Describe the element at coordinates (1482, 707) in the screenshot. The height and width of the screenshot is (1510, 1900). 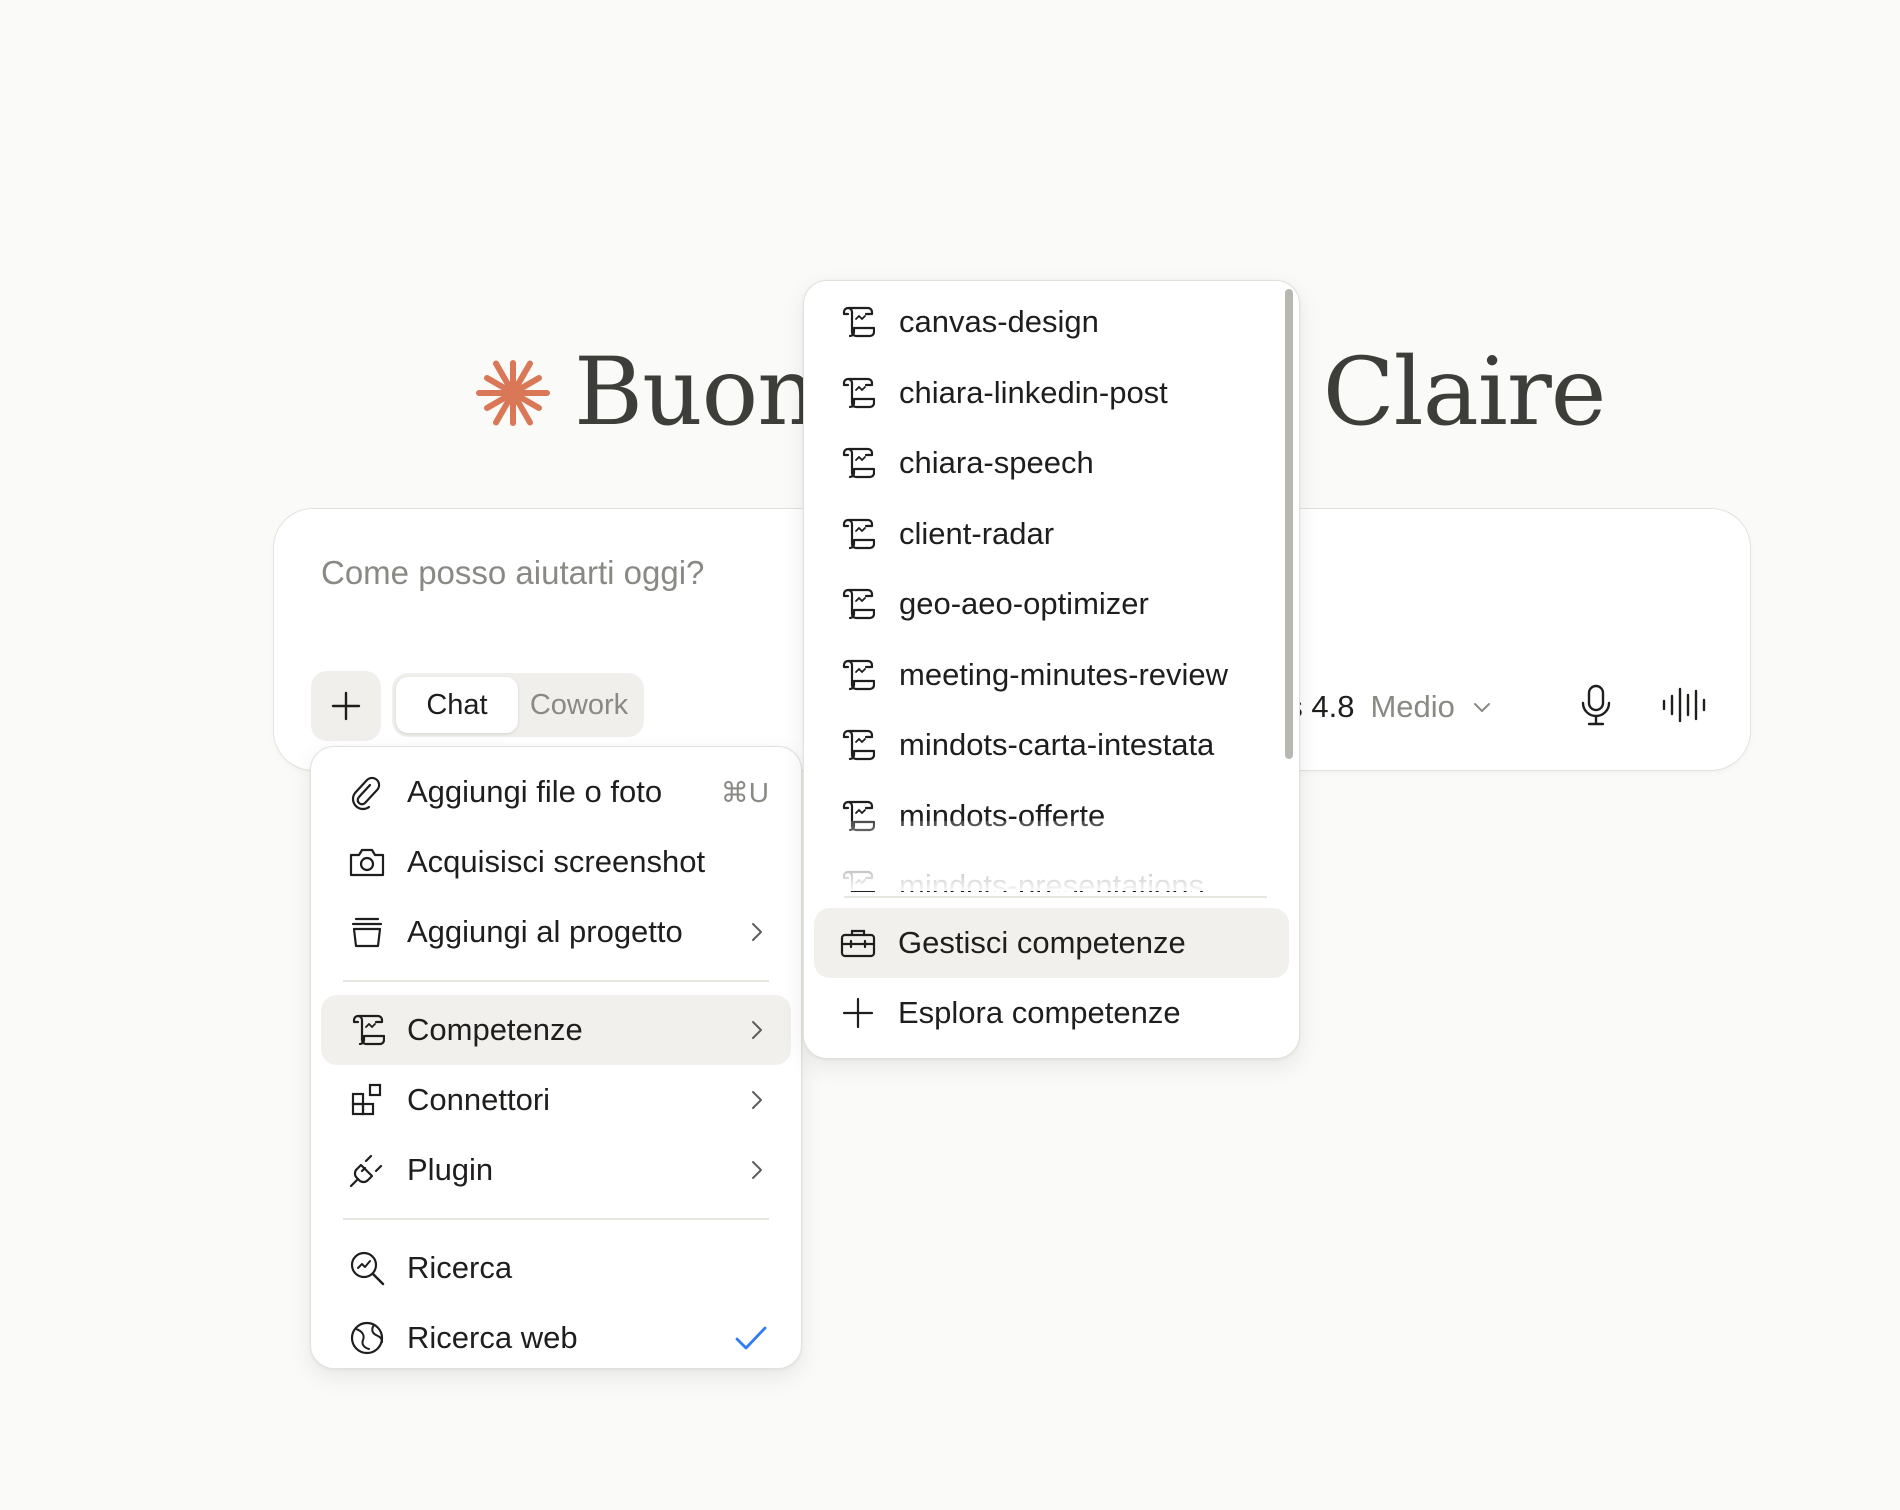
I see `chevron-down-icon` at that location.